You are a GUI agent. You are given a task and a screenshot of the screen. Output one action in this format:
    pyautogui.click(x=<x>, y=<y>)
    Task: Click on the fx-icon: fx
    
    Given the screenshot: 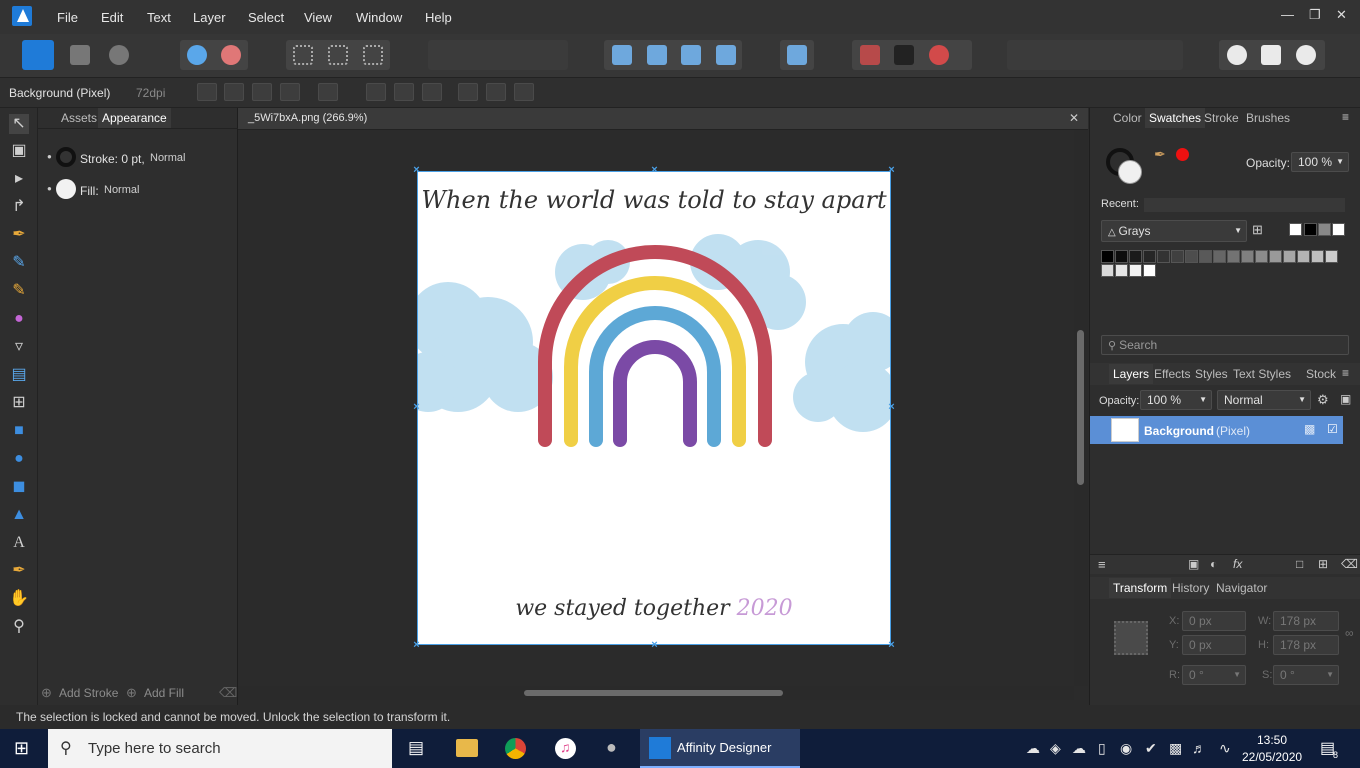 What is the action you would take?
    pyautogui.click(x=1237, y=564)
    